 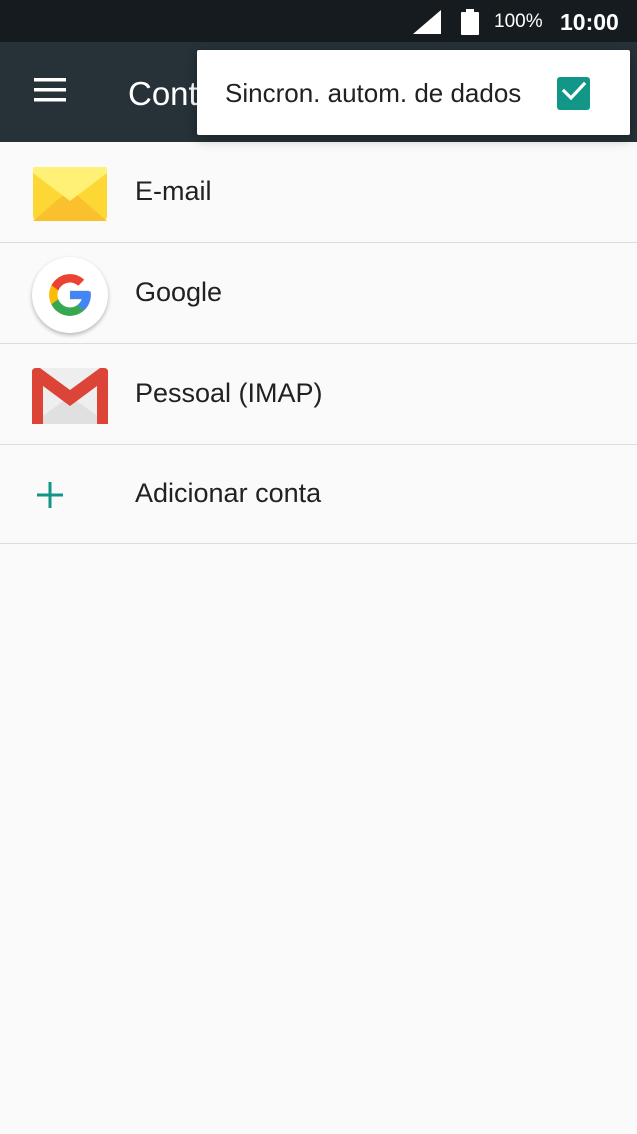 I want to click on account-row-email: E-mail, so click(x=318, y=192).